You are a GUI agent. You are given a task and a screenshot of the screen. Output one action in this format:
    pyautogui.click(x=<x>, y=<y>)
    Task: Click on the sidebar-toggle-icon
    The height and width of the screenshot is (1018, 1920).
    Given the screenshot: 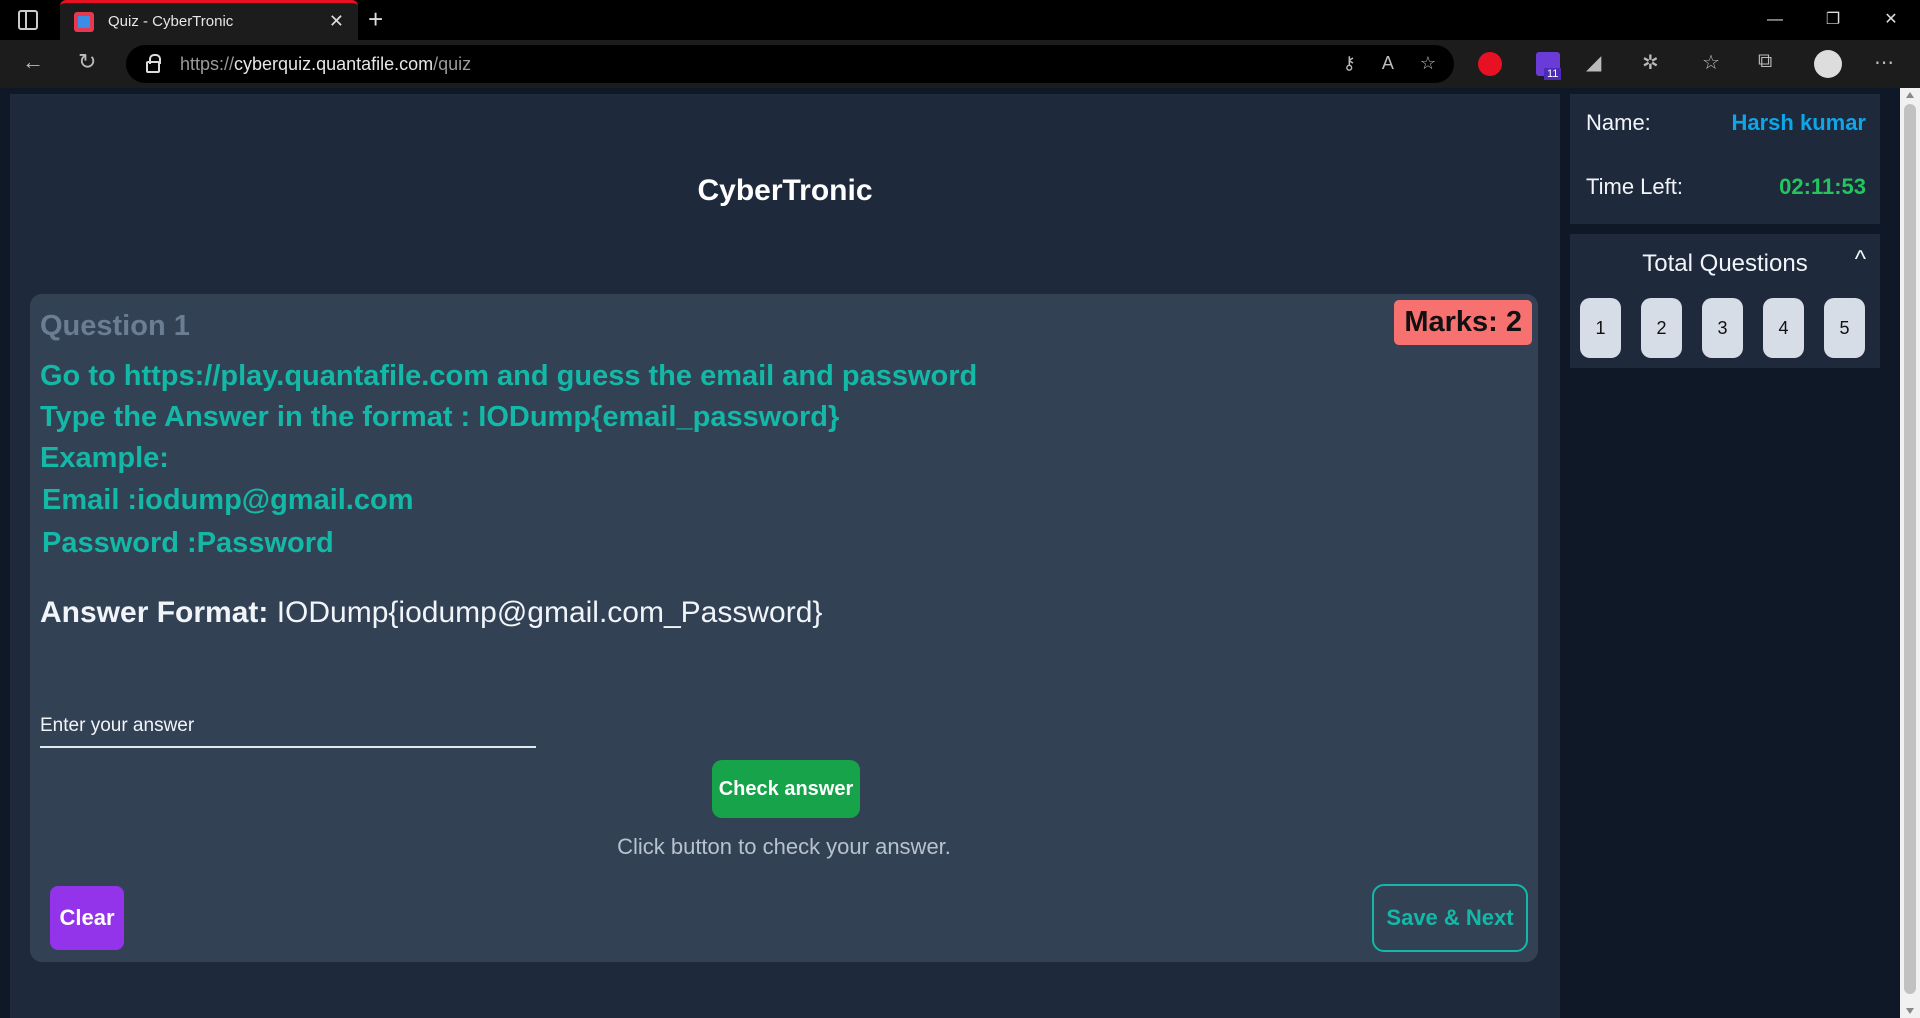 What is the action you would take?
    pyautogui.click(x=28, y=20)
    